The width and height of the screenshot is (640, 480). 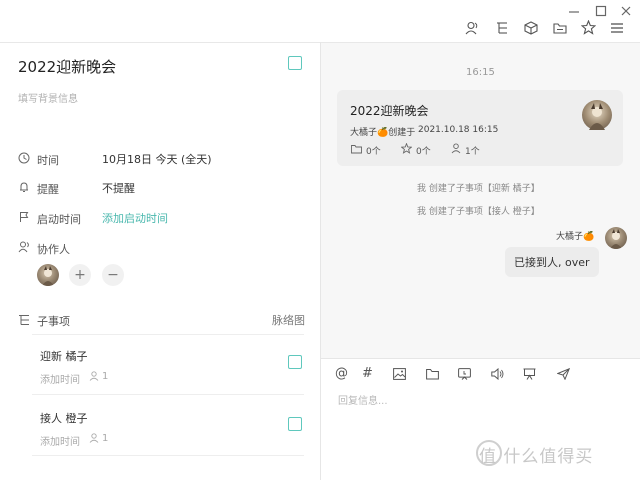 What do you see at coordinates (48, 275) in the screenshot?
I see `collaborator-avatar` at bounding box center [48, 275].